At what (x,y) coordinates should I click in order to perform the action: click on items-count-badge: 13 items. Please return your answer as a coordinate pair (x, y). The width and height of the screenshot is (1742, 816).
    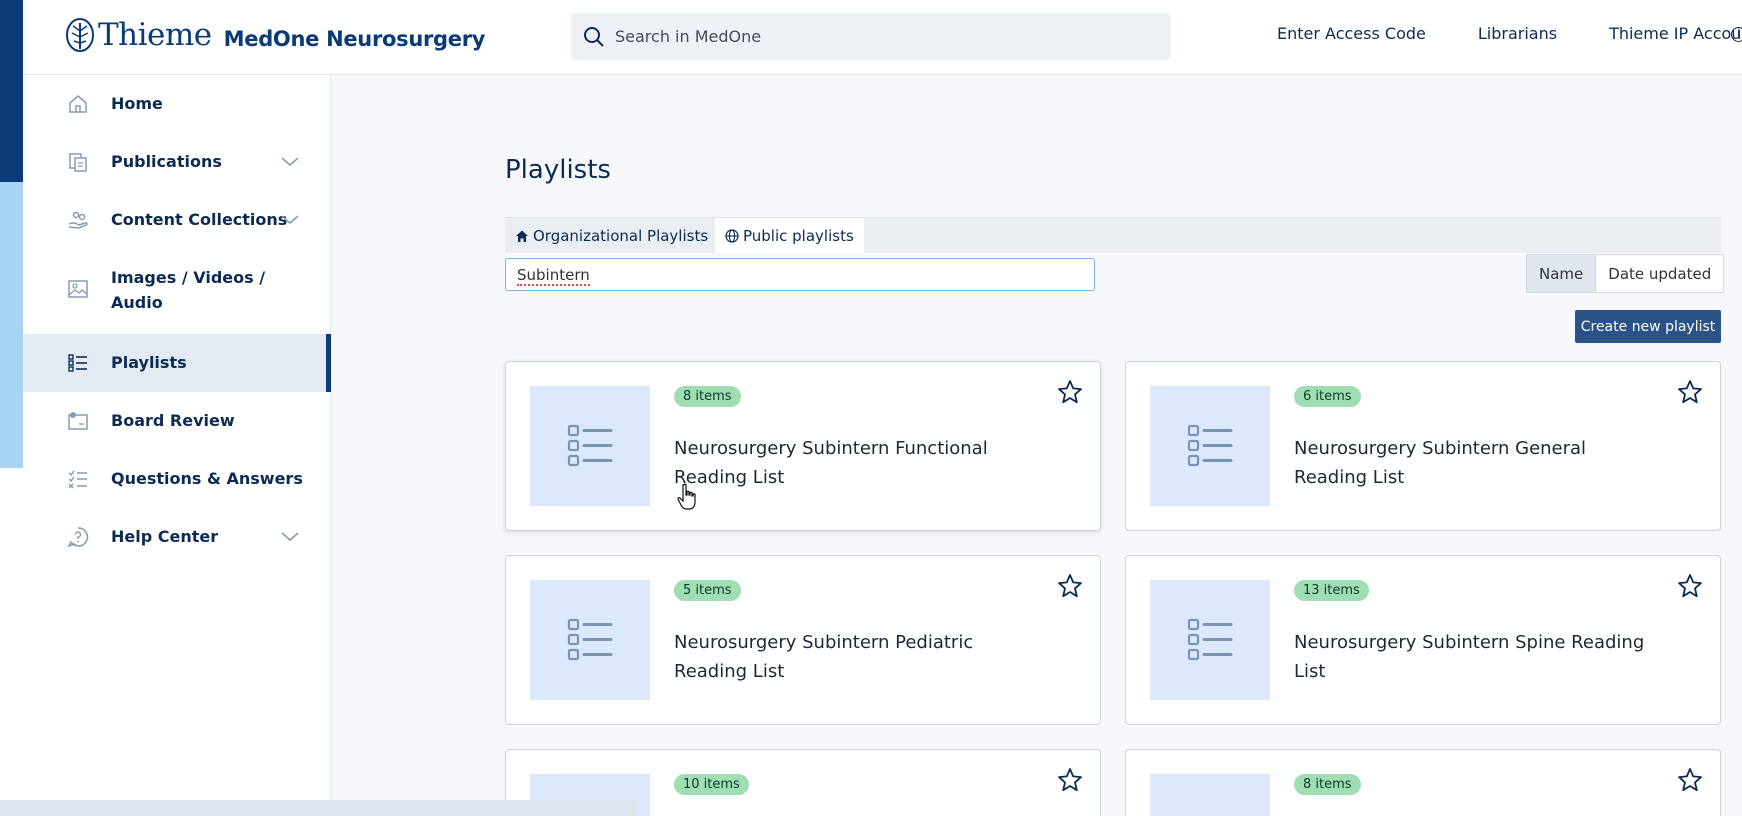
    Looking at the image, I should click on (1331, 590).